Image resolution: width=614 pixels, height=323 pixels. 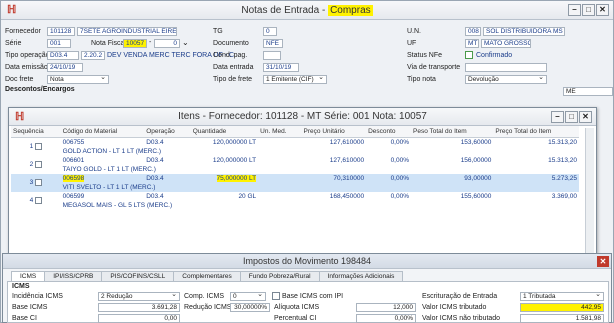 What do you see at coordinates (248, 296) in the screenshot?
I see `comp-icms-select: 0` at bounding box center [248, 296].